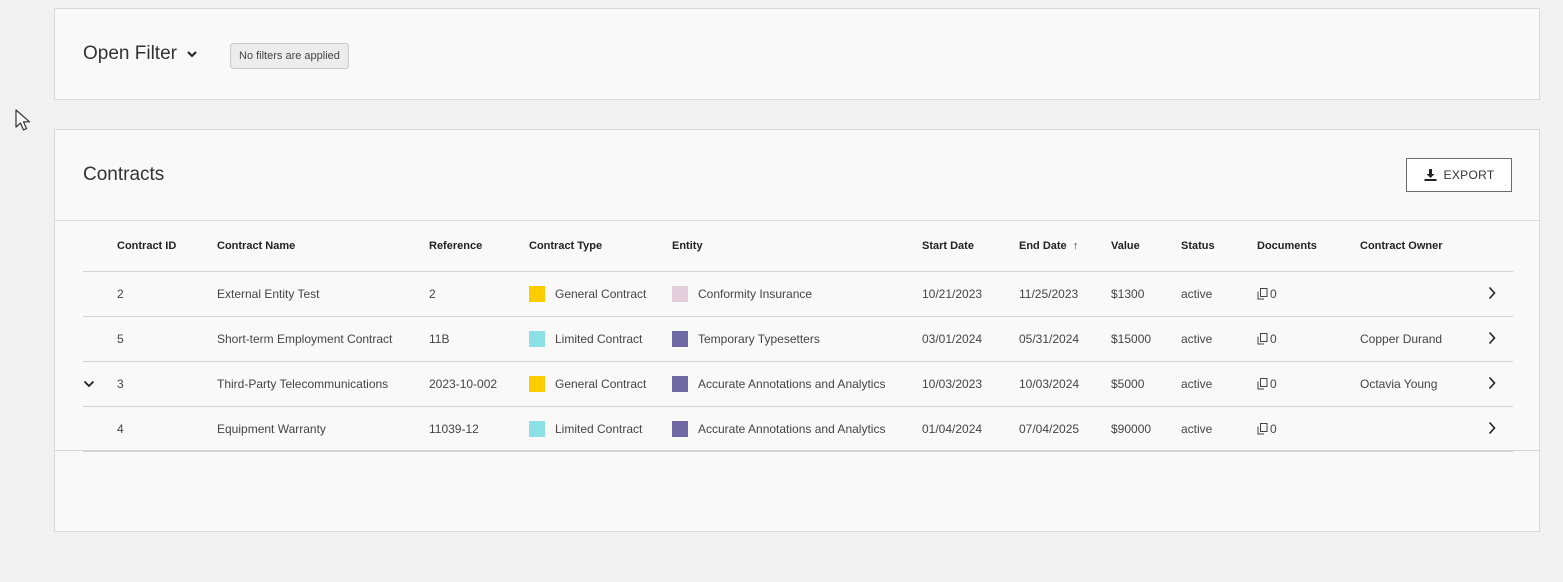  I want to click on start-date-cell: 10/21/2023, so click(970, 294).